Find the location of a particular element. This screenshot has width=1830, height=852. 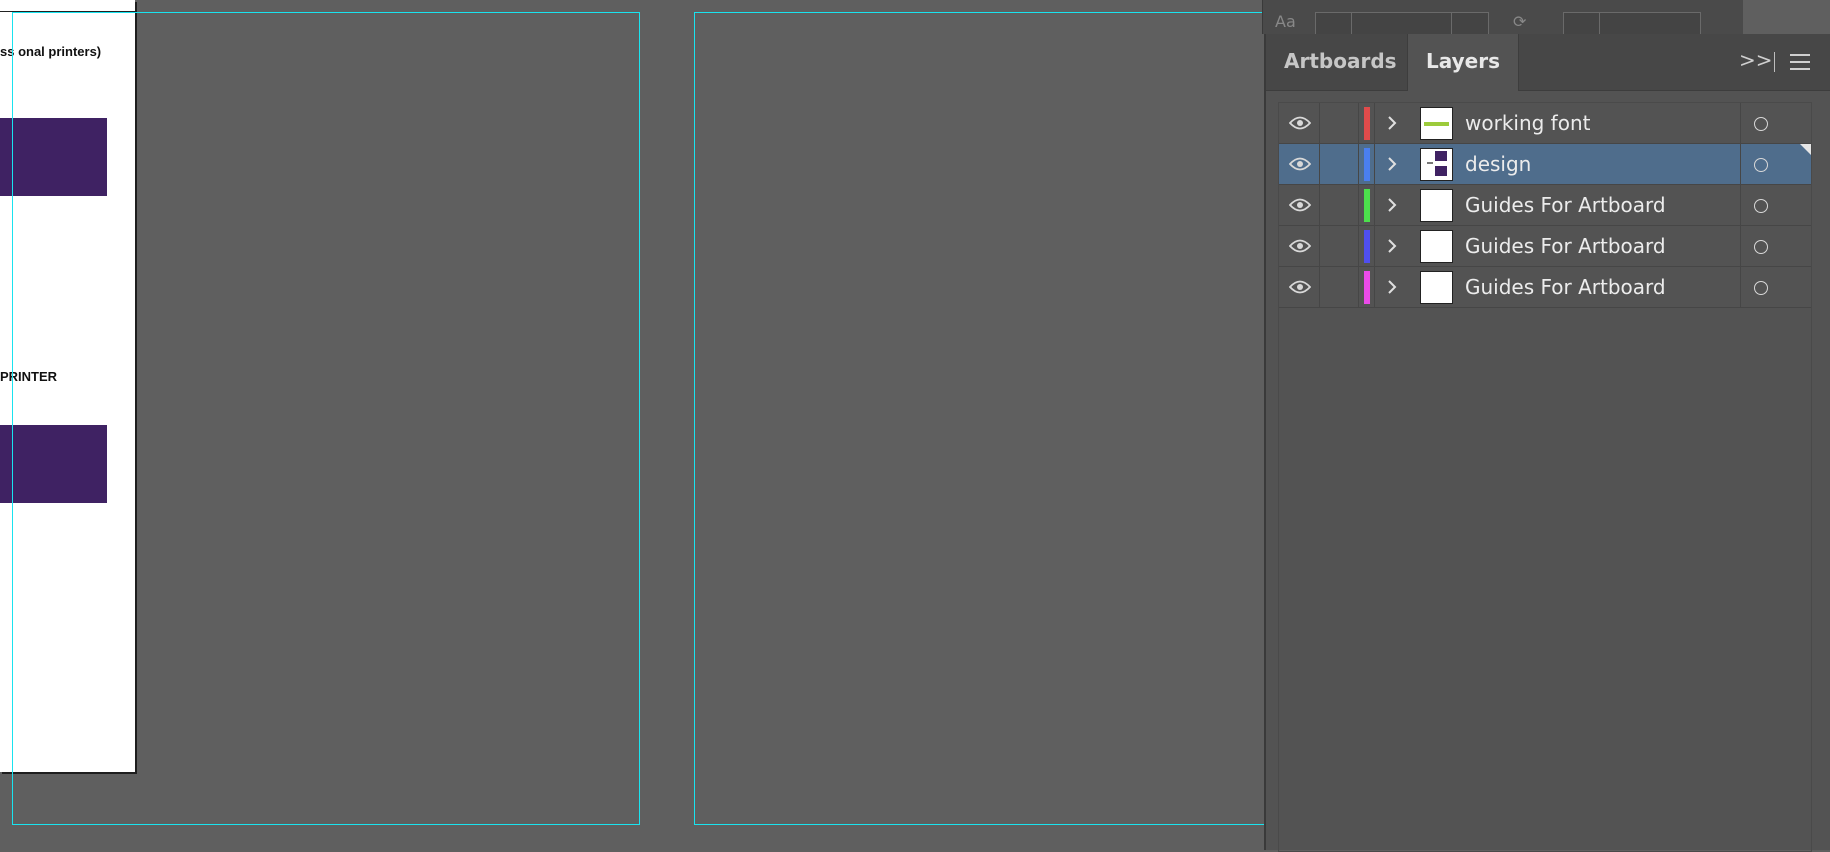

font-size-icon: Aa is located at coordinates (1285, 21).